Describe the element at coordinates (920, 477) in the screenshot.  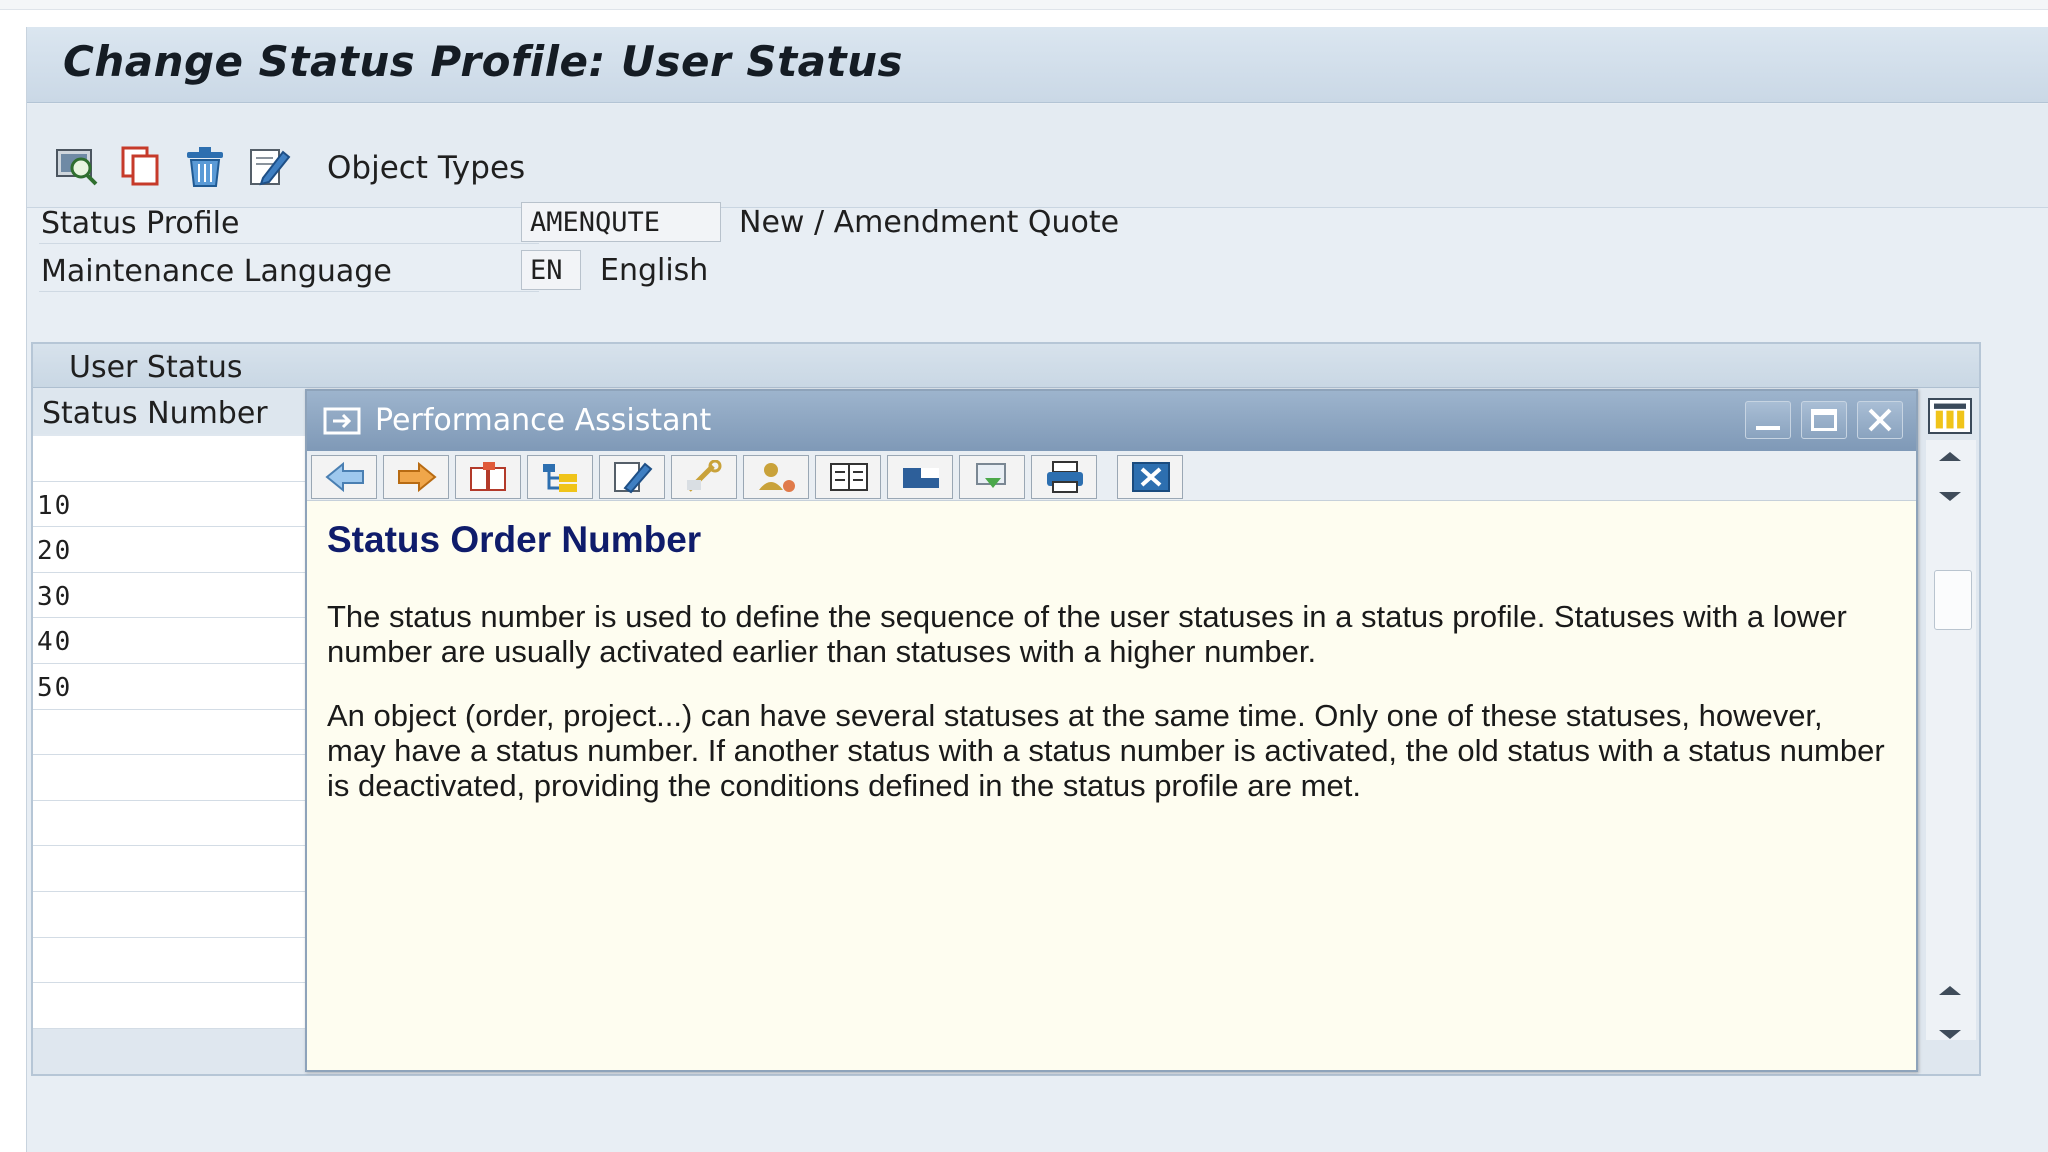
I see `link-icon` at that location.